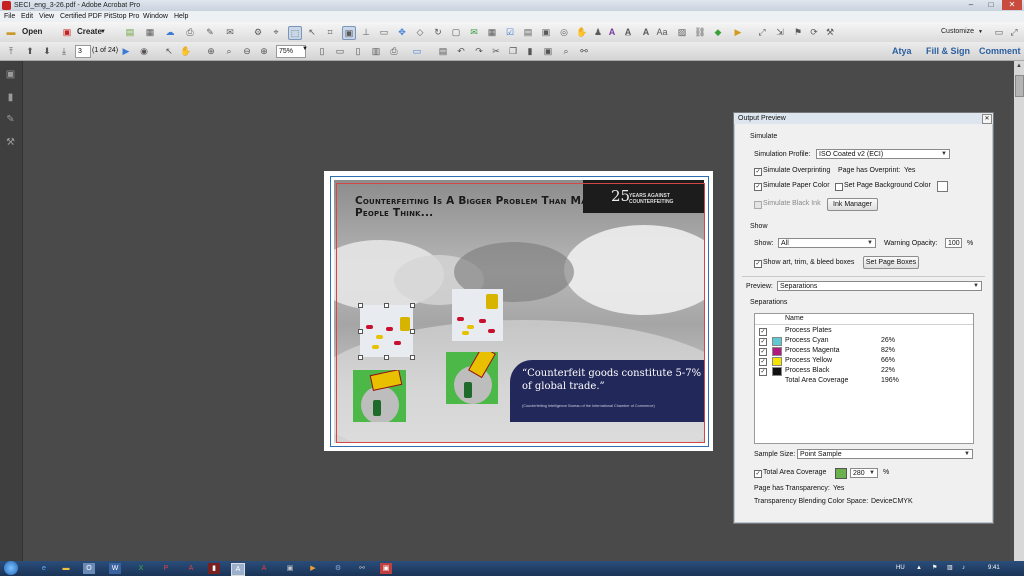 The width and height of the screenshot is (1024, 576). Describe the element at coordinates (330, 32) in the screenshot. I see `crop-icon: ⌗` at that location.